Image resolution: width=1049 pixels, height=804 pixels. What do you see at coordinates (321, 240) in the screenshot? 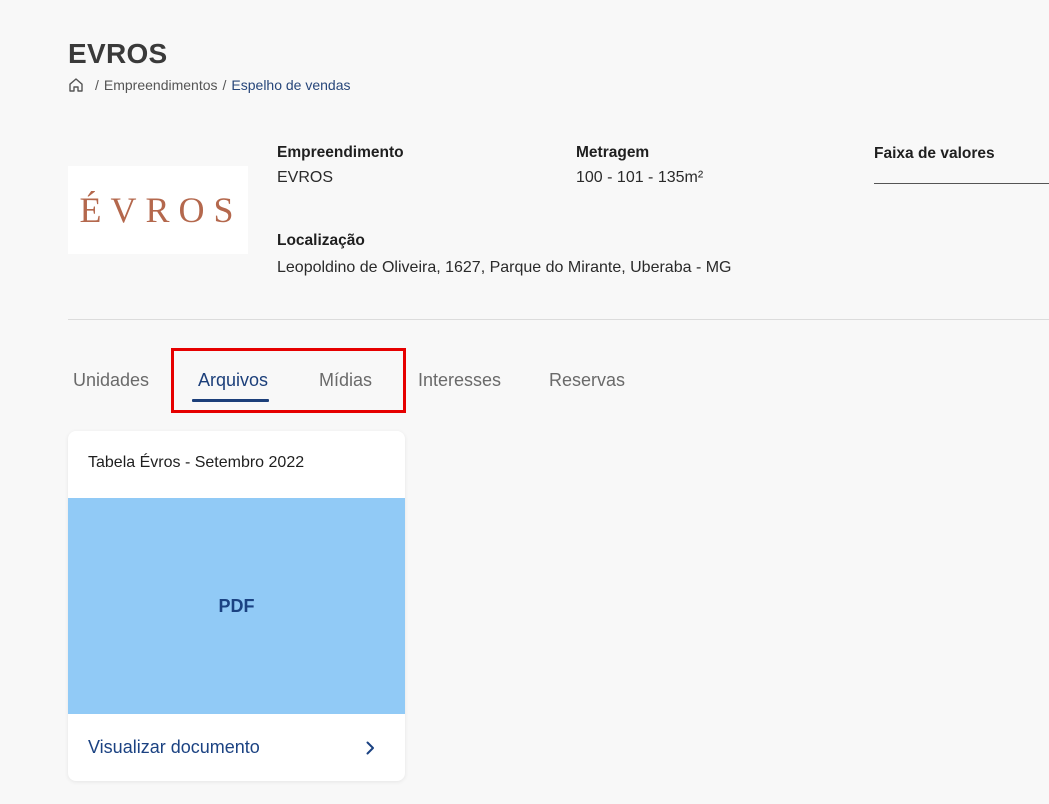
I see `localizacao-label: Localização` at bounding box center [321, 240].